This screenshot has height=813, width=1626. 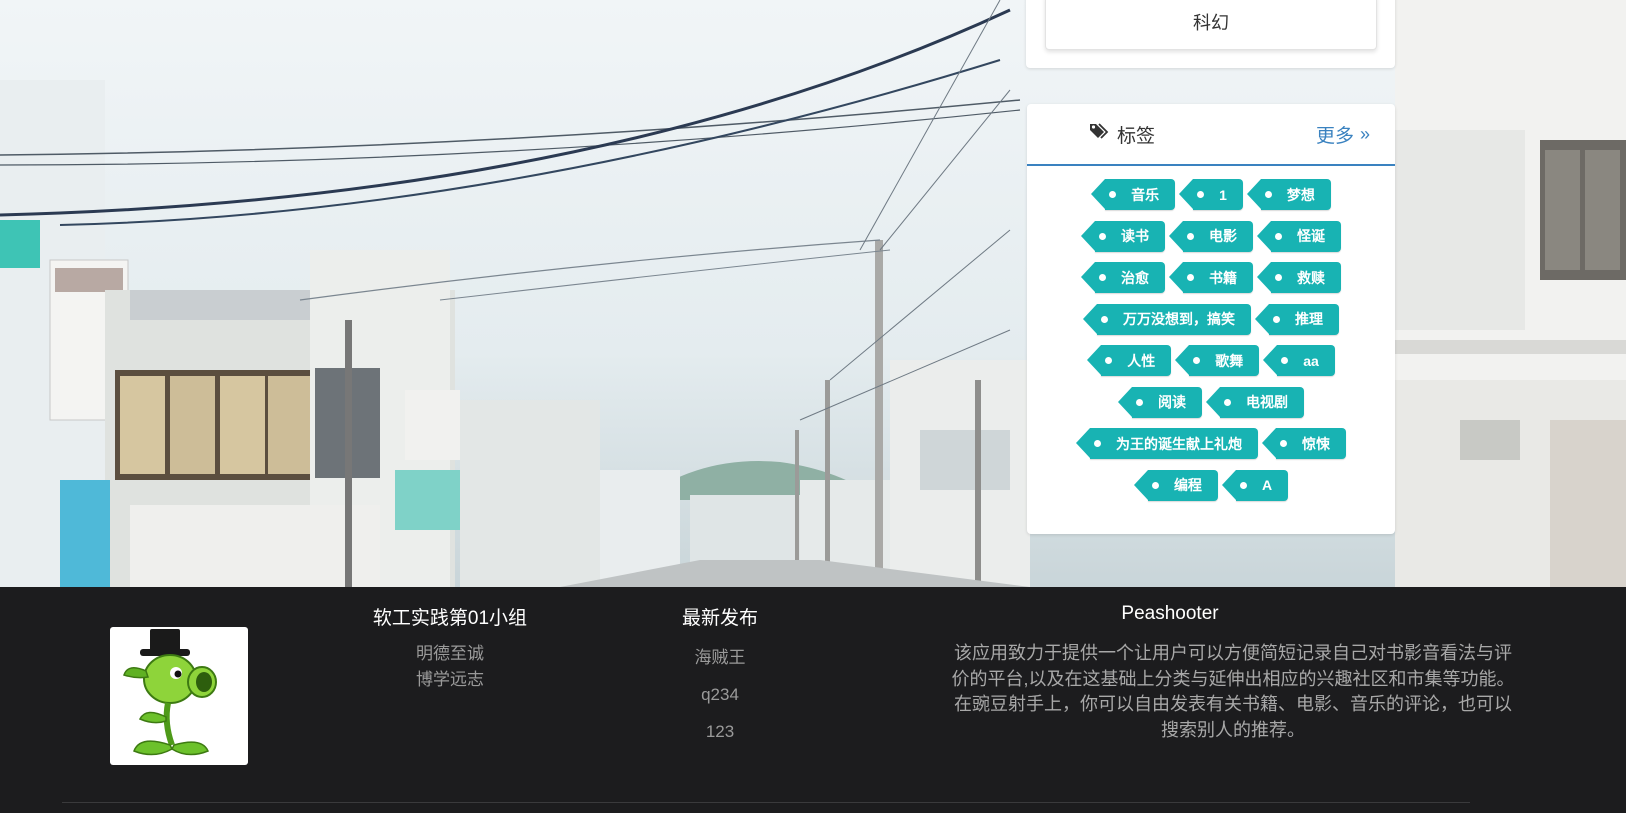 I want to click on about-line: 搜索别人的推荐。, so click(x=1233, y=729).